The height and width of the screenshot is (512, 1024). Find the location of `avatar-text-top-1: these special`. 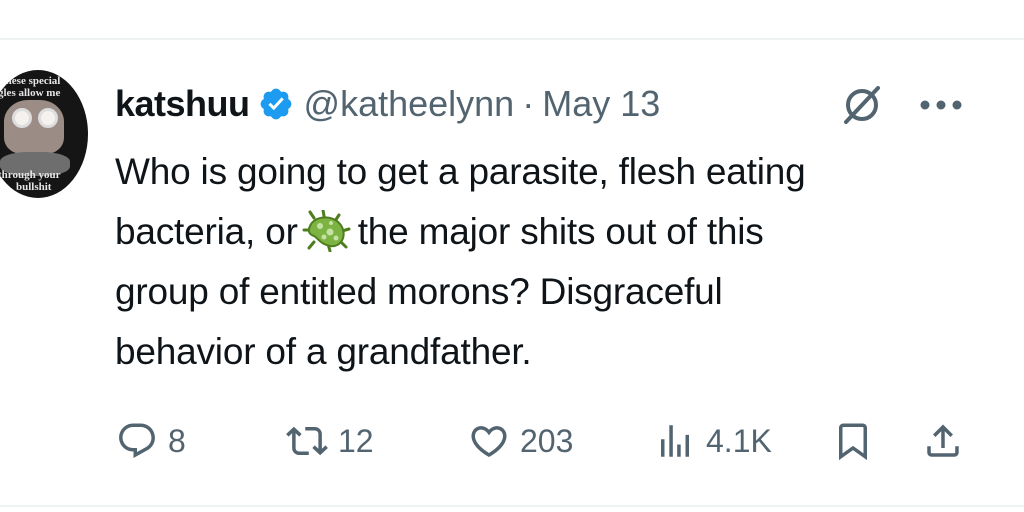

avatar-text-top-1: these special is located at coordinates (31, 81).